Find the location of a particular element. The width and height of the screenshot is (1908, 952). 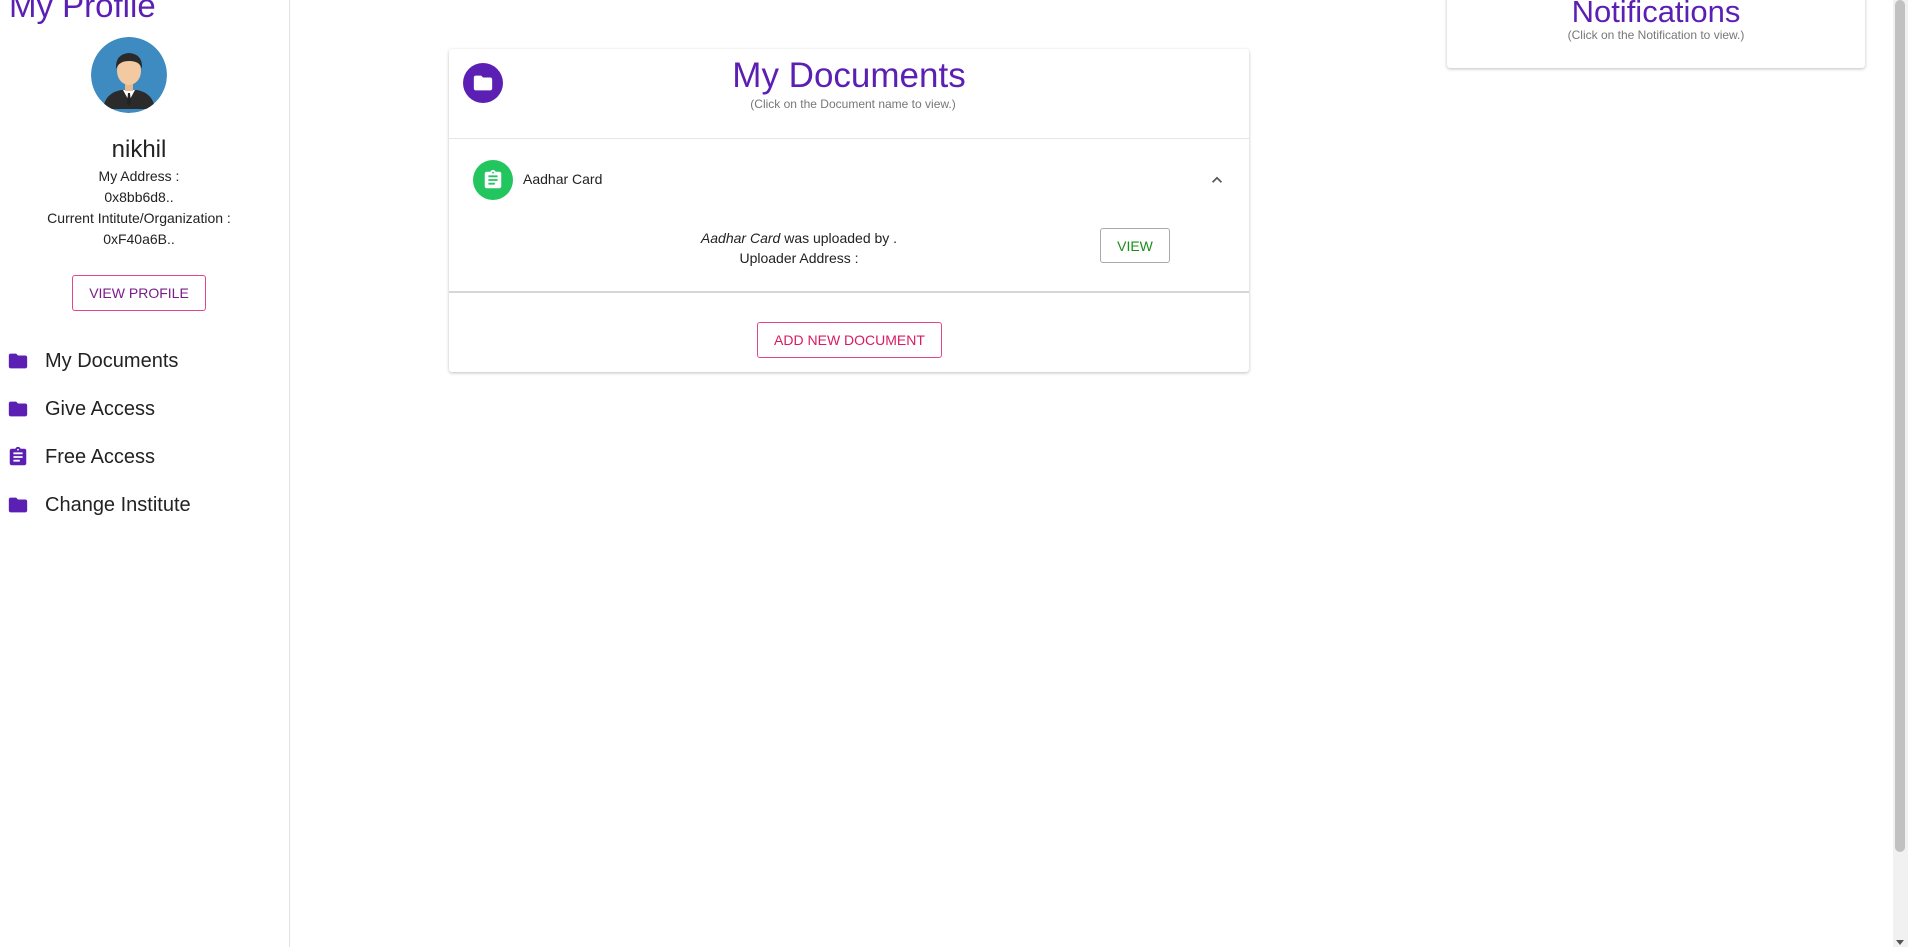

scrollbar is located at coordinates (1900, 473).